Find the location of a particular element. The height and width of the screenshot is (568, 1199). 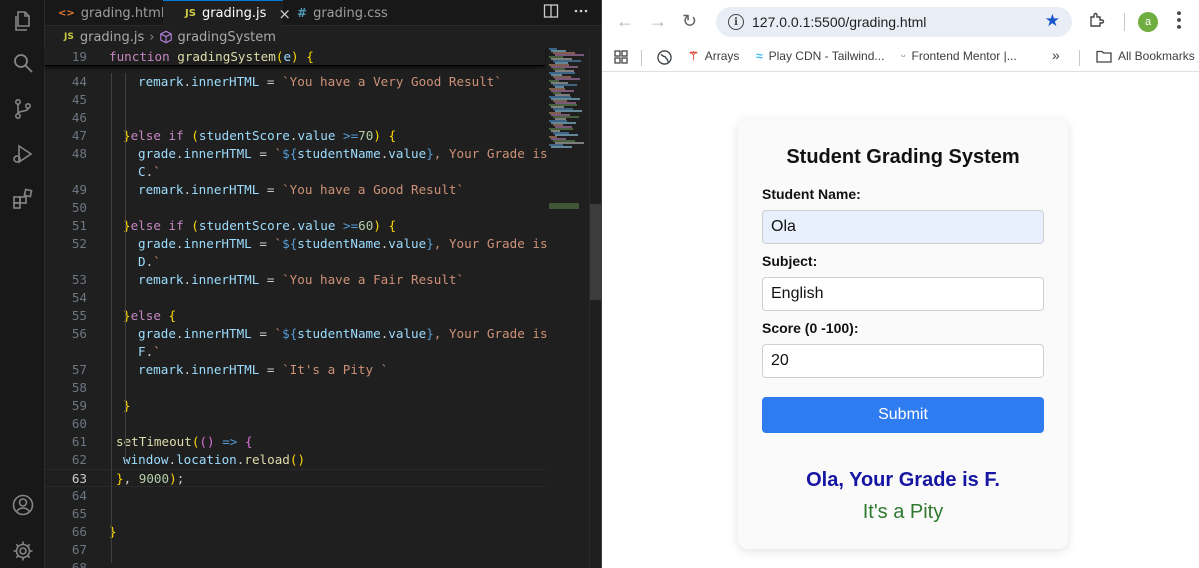

arrays-favicon-icon: ⚚ is located at coordinates (693, 56).